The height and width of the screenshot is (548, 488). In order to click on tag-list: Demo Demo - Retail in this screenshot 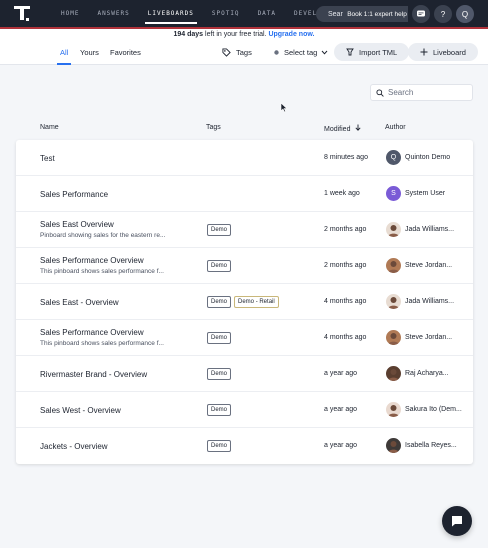, I will do `click(243, 302)`.